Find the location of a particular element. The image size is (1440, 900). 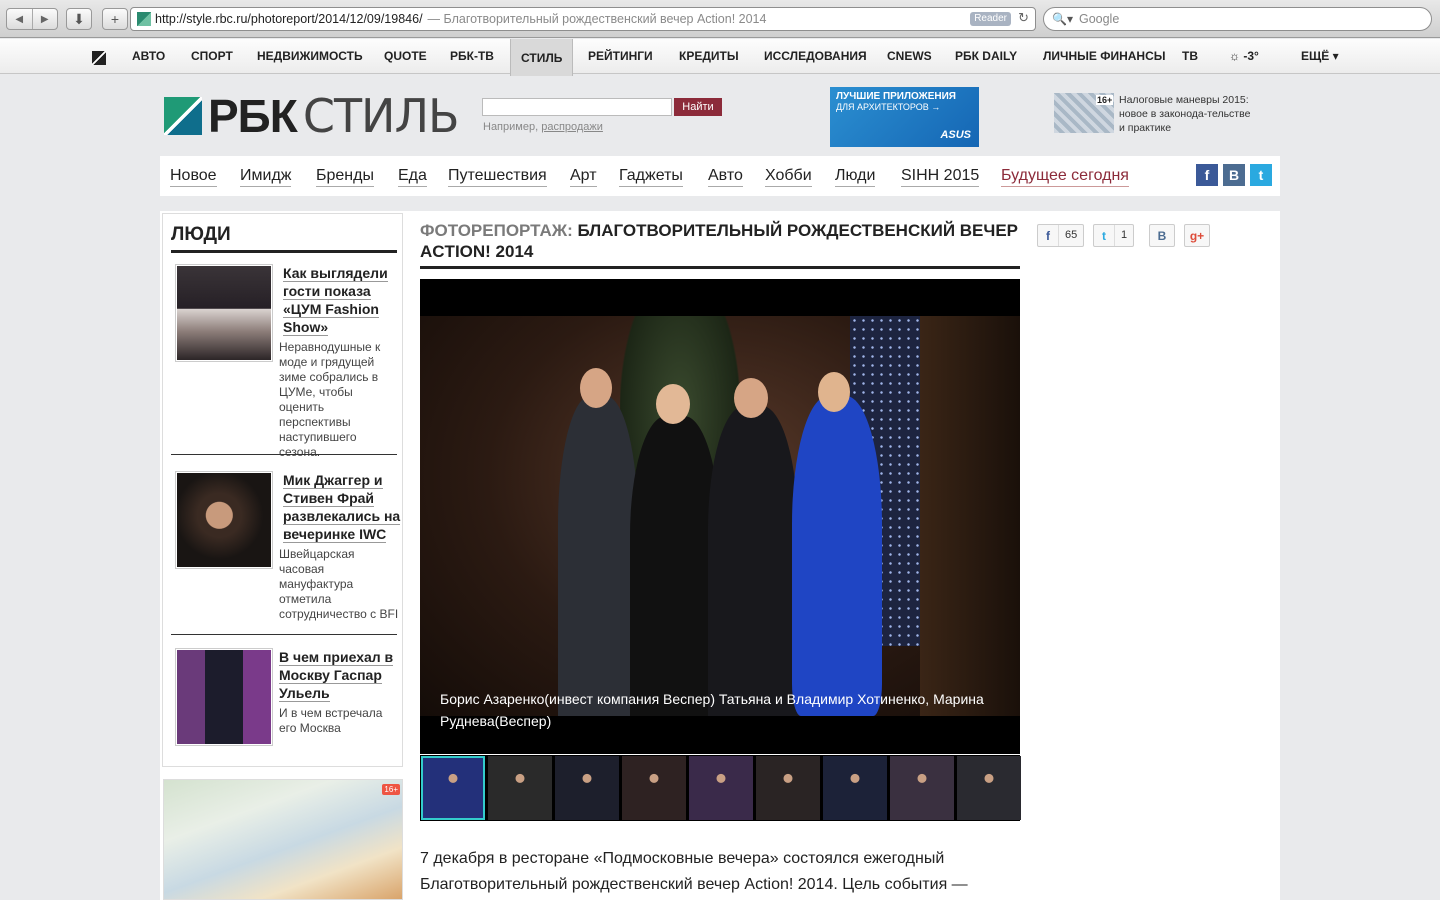

portal-link-research: ИССЛЕДОВАНИЯ is located at coordinates (815, 56).